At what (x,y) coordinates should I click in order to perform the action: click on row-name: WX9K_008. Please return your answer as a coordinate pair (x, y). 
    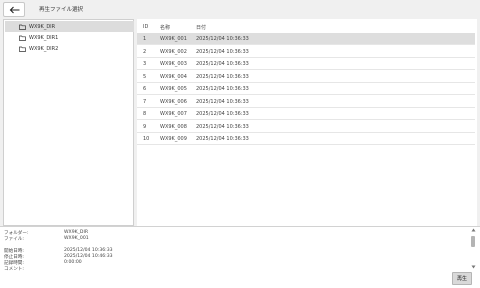
    Looking at the image, I should click on (173, 126).